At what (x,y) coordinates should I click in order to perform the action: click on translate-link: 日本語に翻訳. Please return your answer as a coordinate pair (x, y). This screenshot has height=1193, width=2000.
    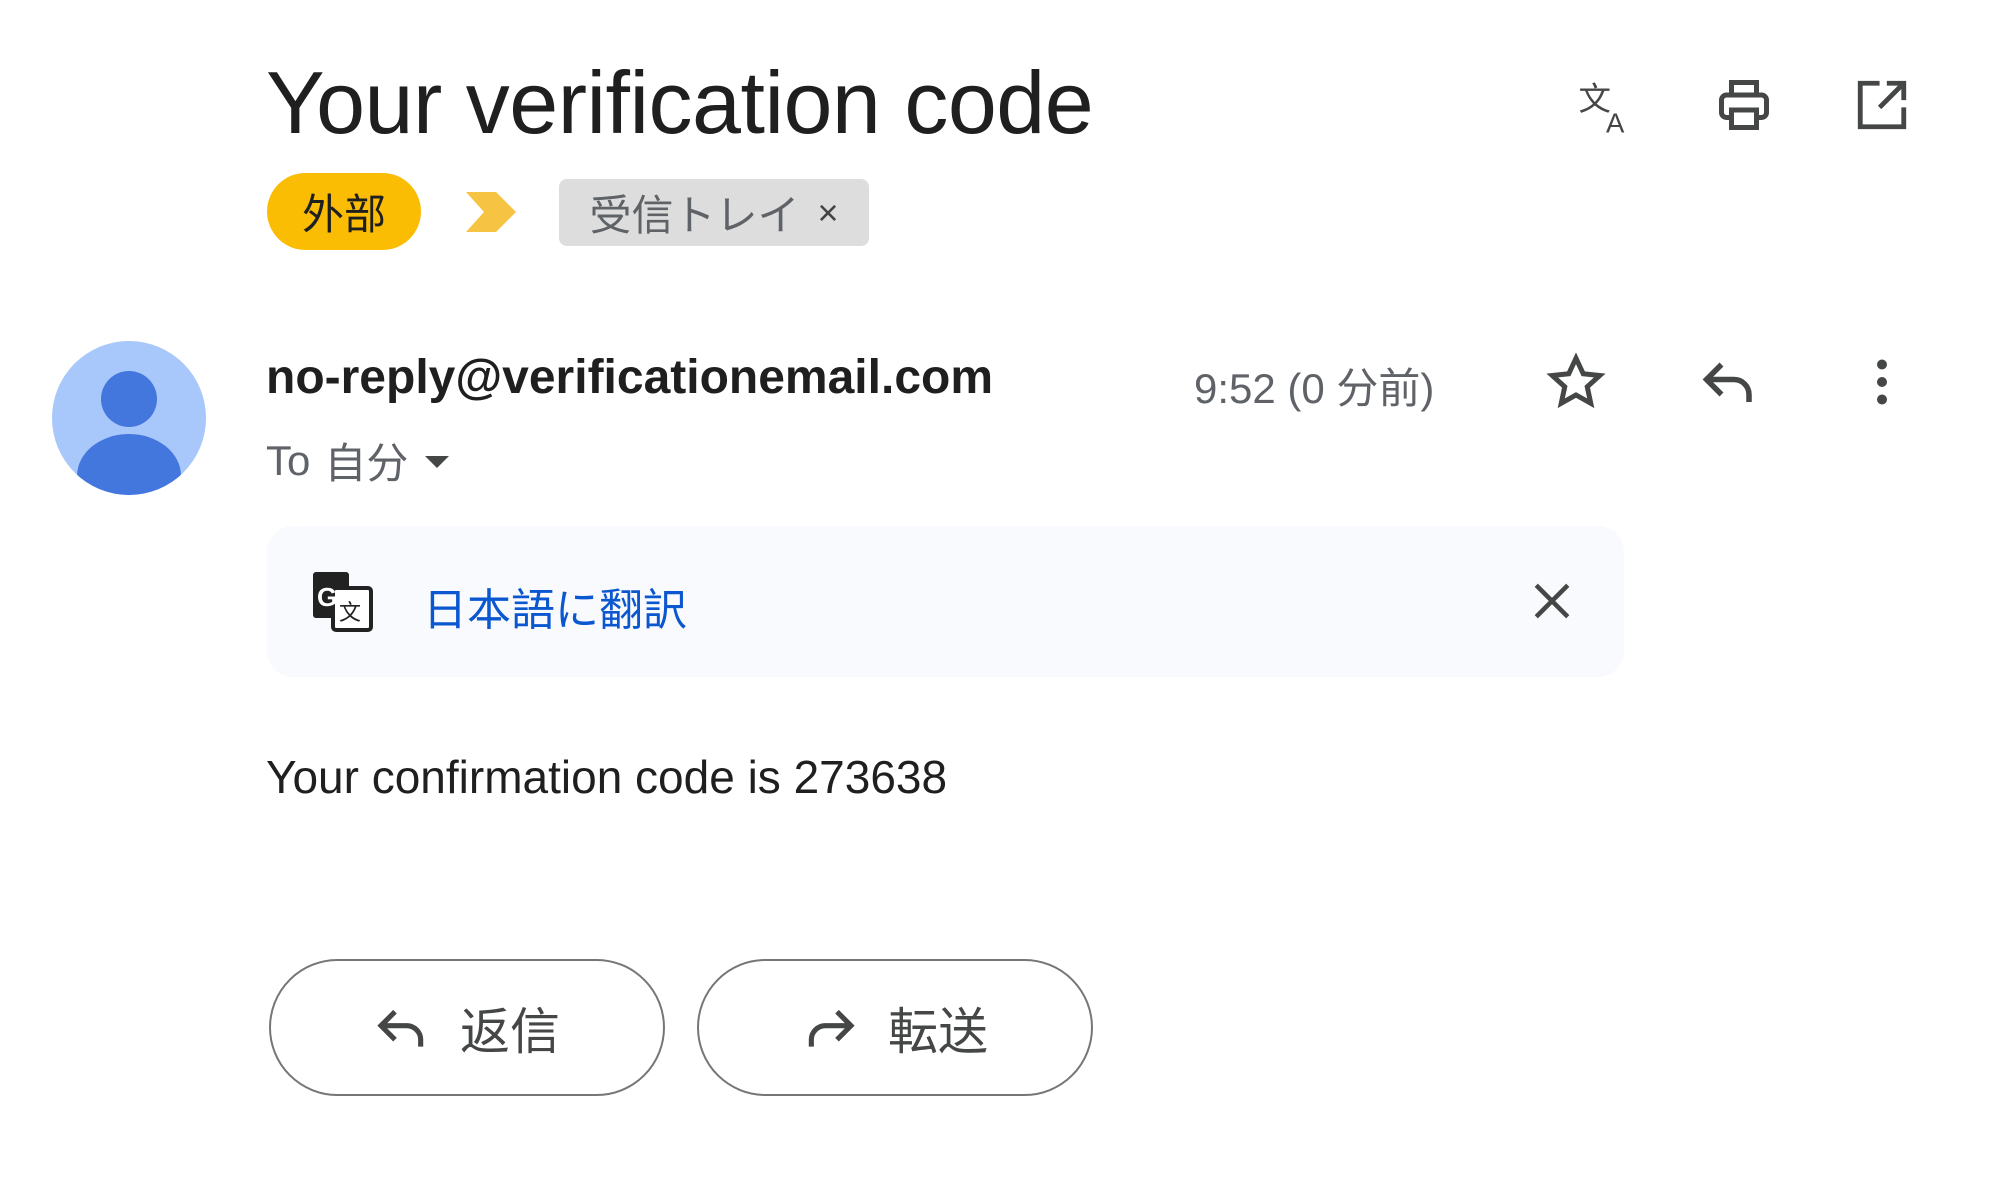
    Looking at the image, I should click on (555, 606).